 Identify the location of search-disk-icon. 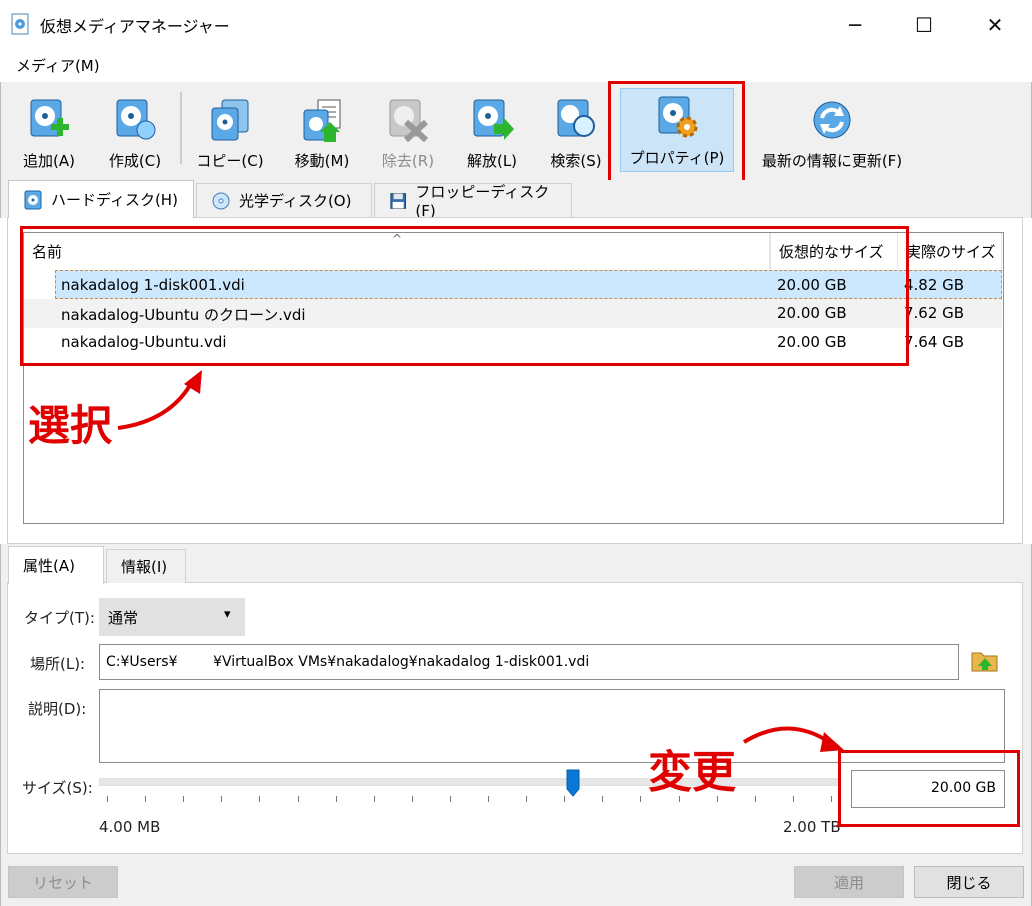
(576, 118).